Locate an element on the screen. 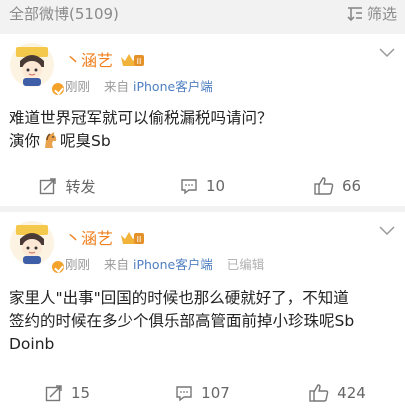 This screenshot has height=417, width=405. repost-label: 转发 is located at coordinates (80, 186).